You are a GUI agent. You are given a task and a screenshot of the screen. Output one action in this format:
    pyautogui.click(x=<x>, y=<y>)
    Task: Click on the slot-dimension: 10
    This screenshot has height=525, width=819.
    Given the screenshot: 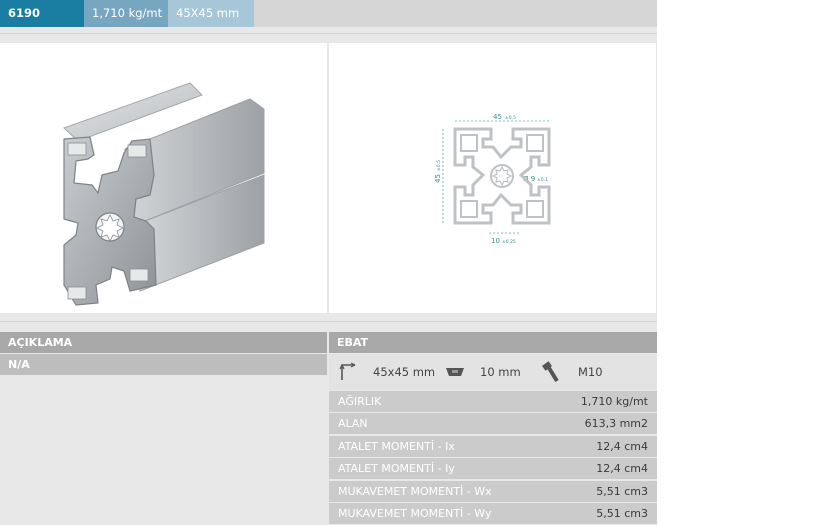 What is the action you would take?
    pyautogui.click(x=495, y=241)
    